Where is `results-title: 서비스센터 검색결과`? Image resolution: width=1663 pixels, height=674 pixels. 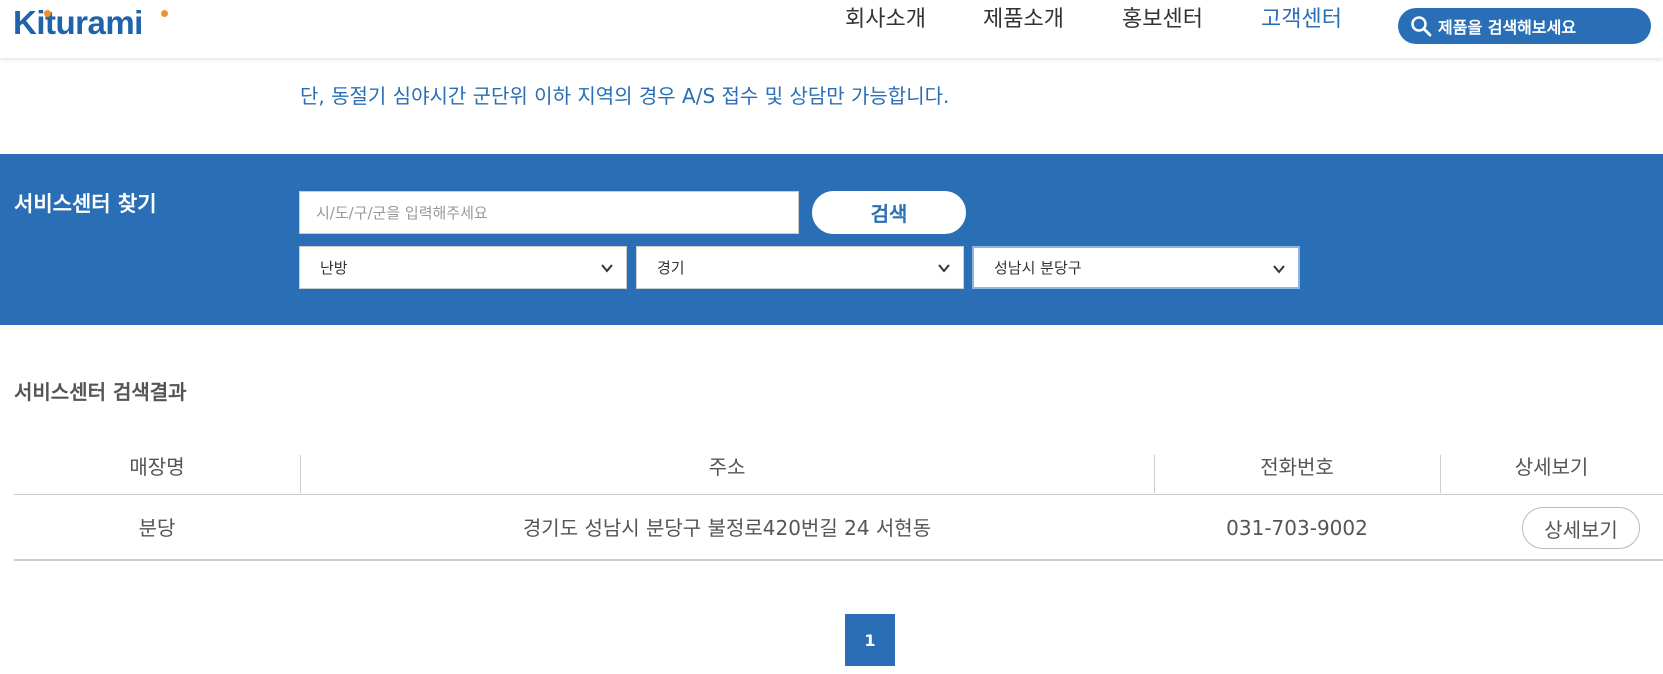
results-title: 서비스센터 검색결과 is located at coordinates (100, 392).